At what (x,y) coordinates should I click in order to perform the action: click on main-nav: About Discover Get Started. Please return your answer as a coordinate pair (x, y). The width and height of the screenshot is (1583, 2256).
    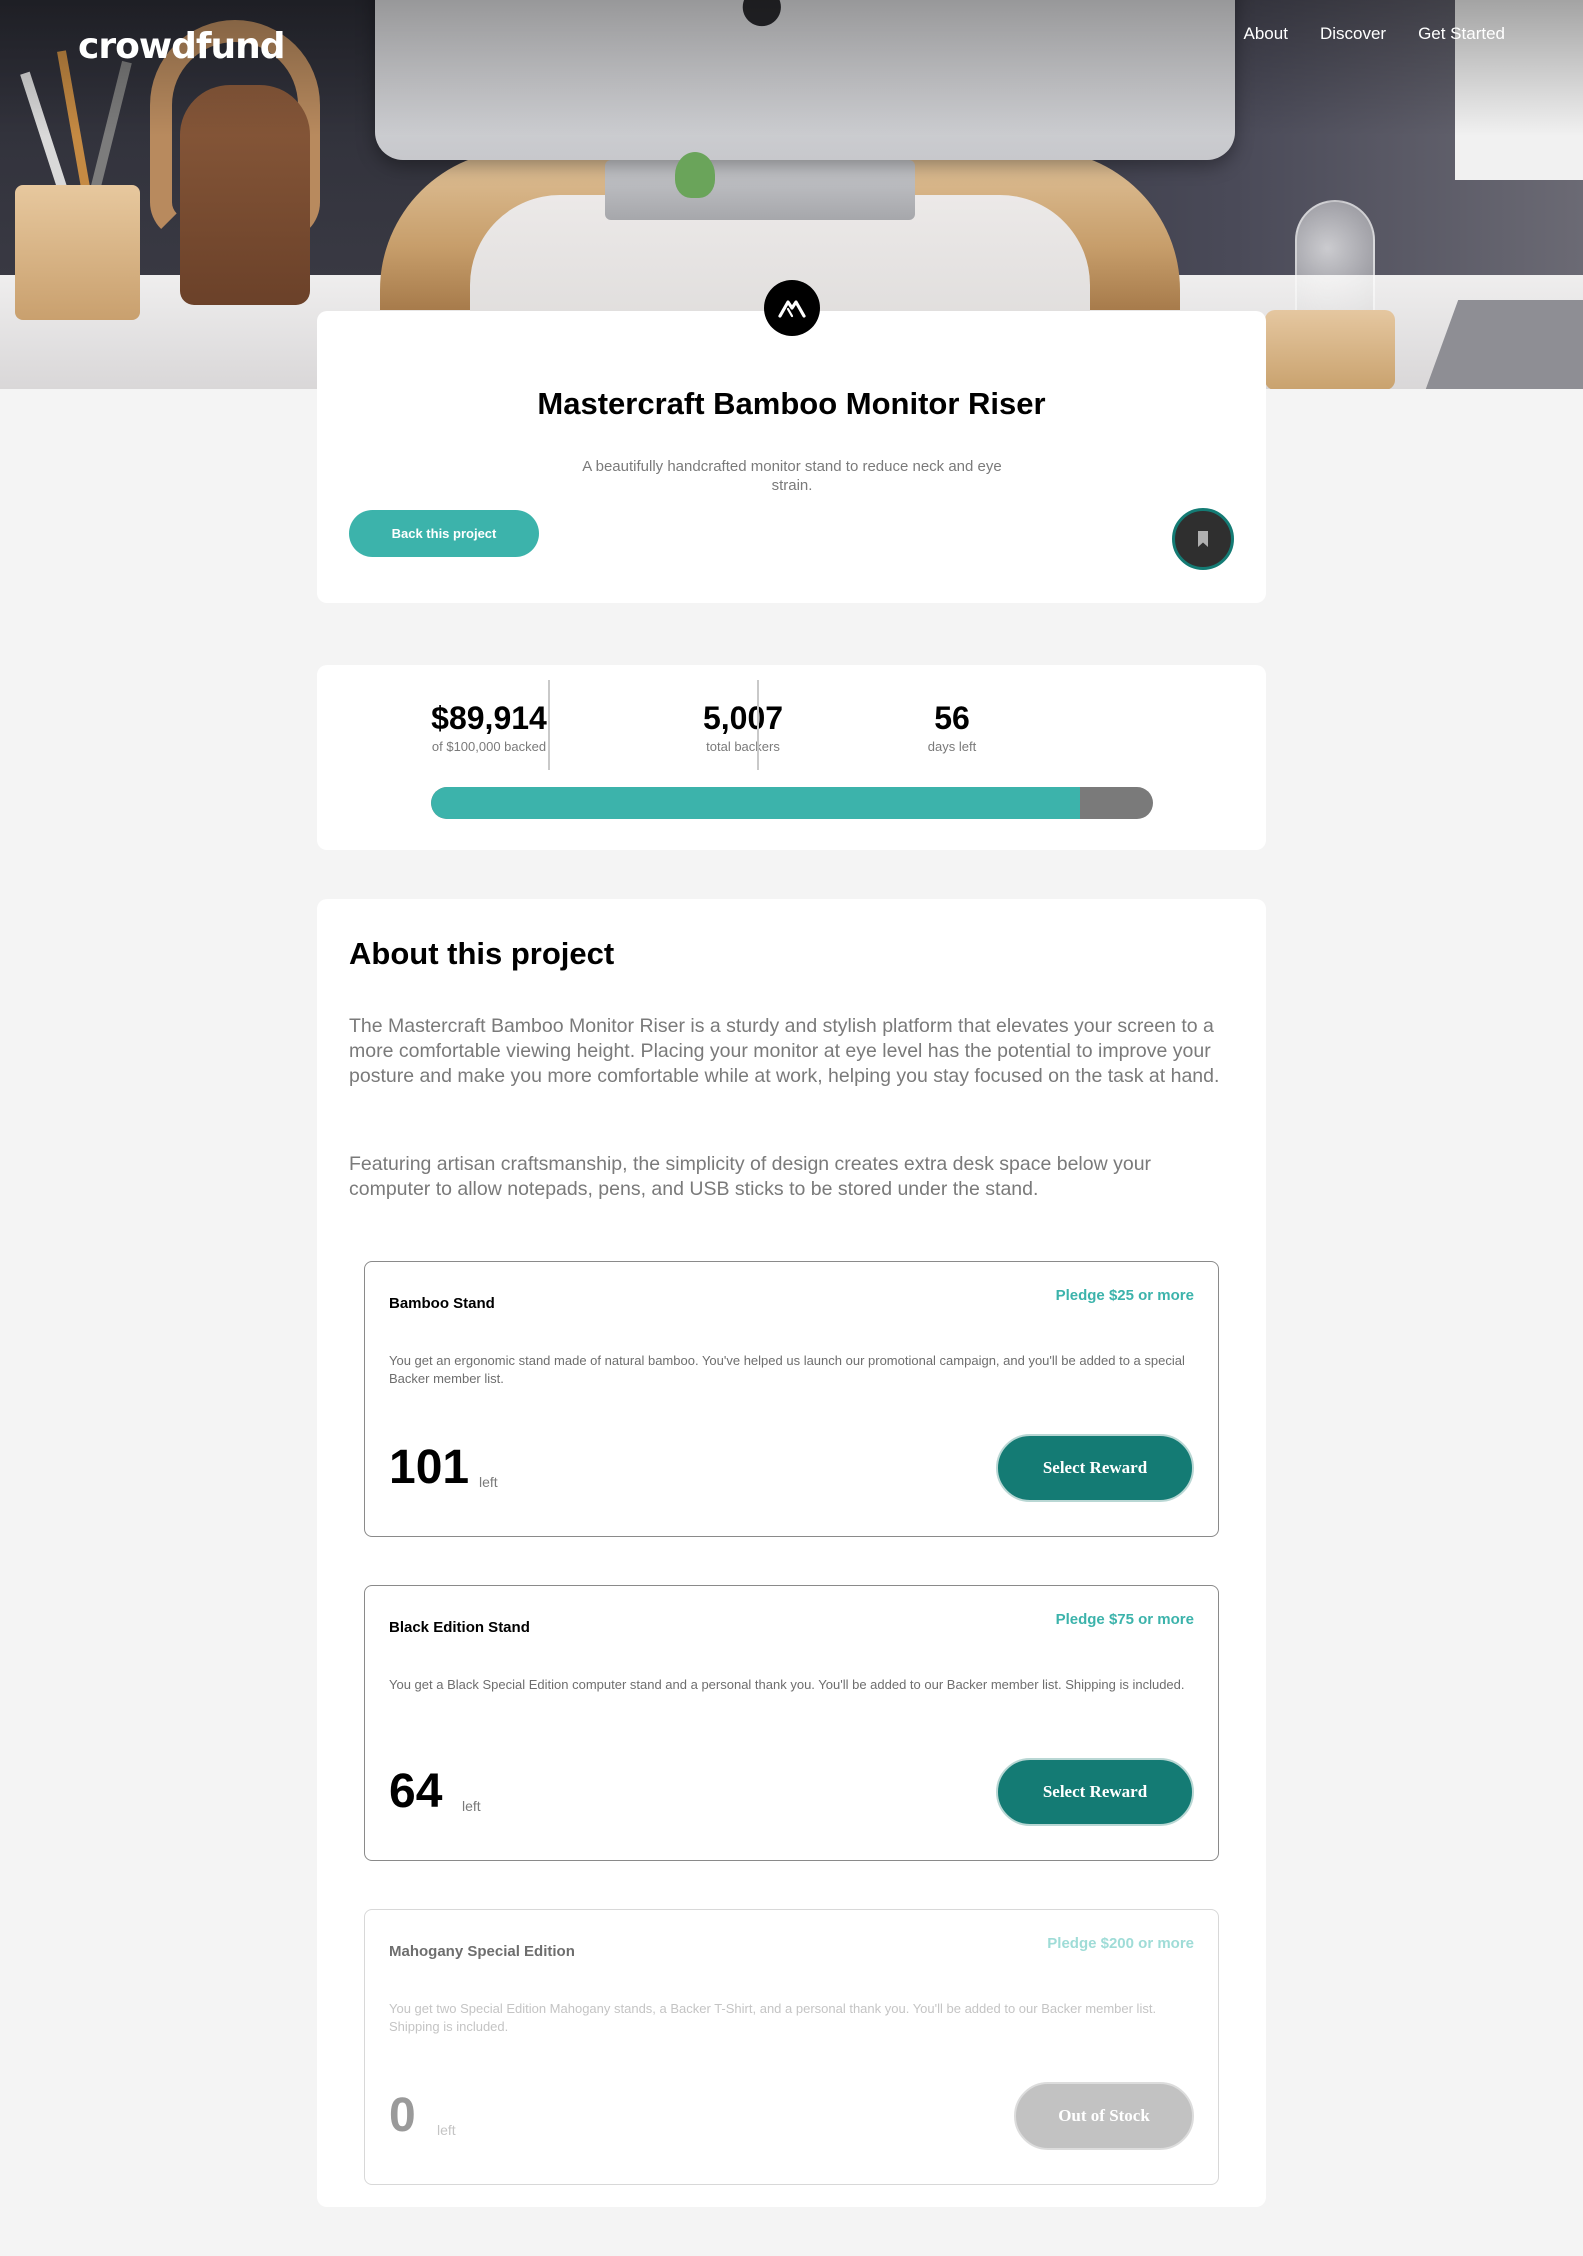
    Looking at the image, I should click on (1375, 34).